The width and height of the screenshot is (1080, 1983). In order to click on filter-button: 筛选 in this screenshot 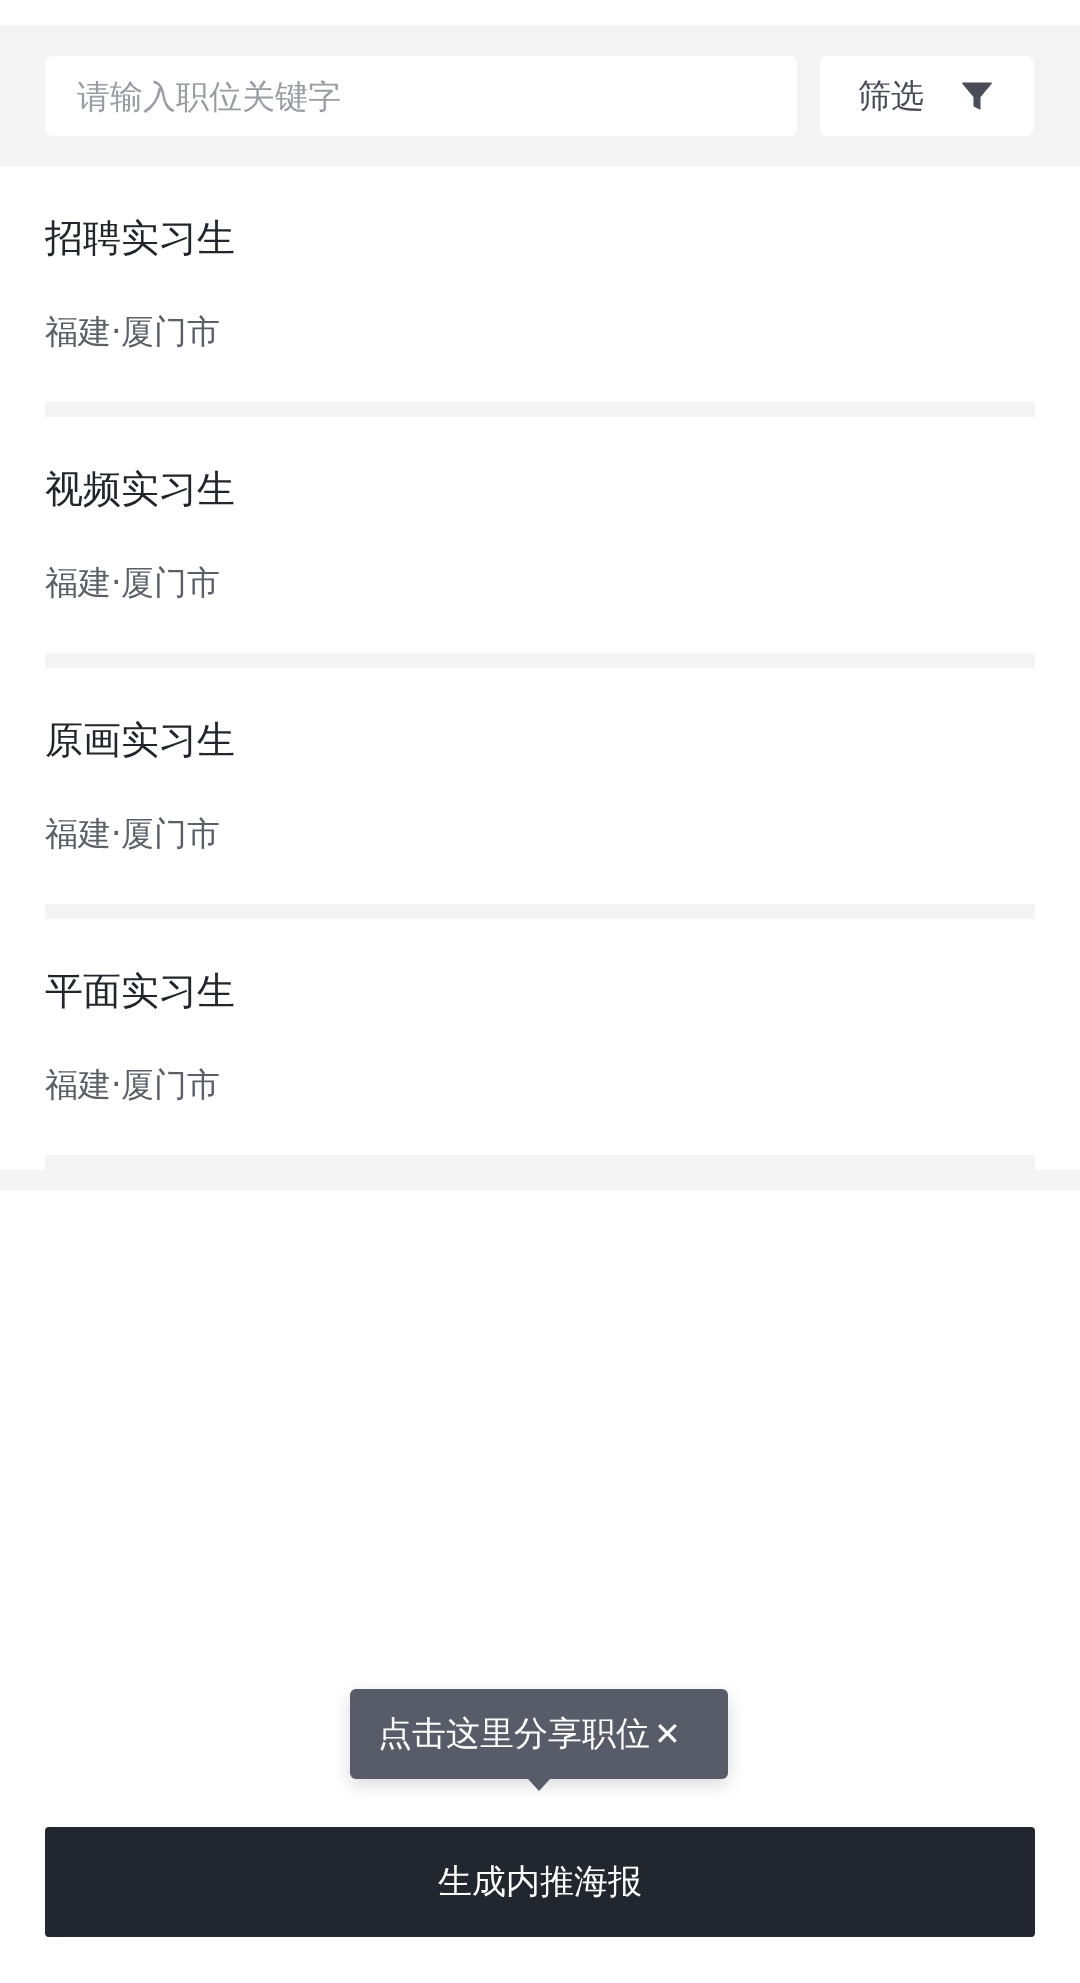, I will do `click(927, 96)`.